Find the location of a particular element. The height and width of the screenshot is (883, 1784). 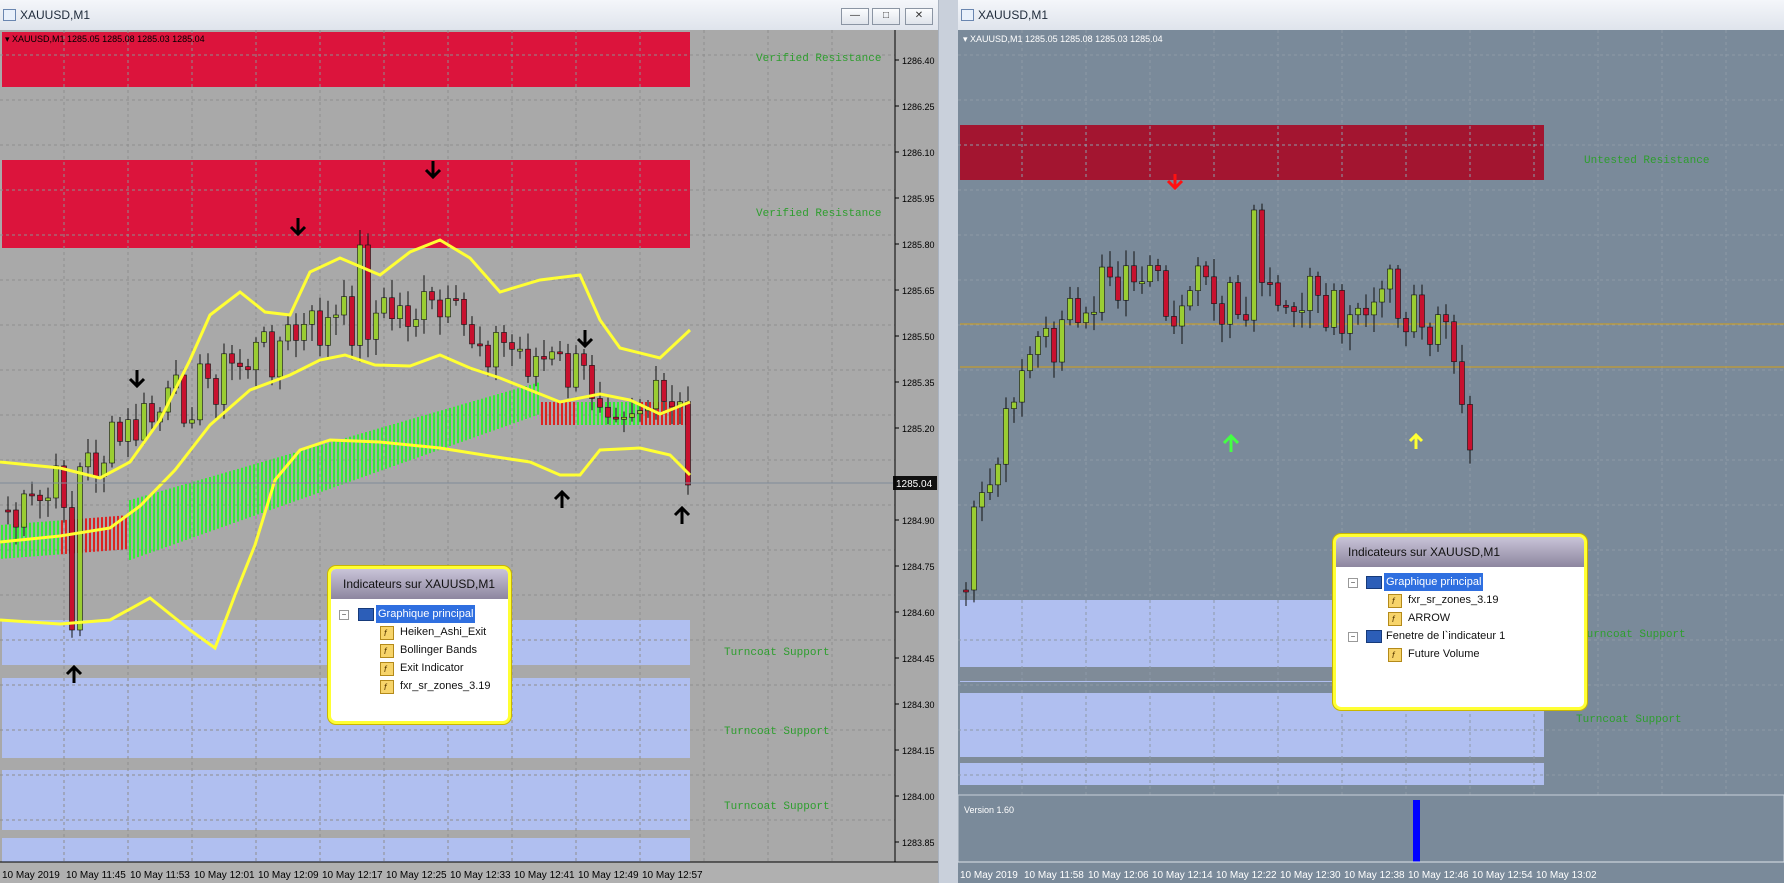

time-tick-label: 10 May 12:57 is located at coordinates (672, 875).